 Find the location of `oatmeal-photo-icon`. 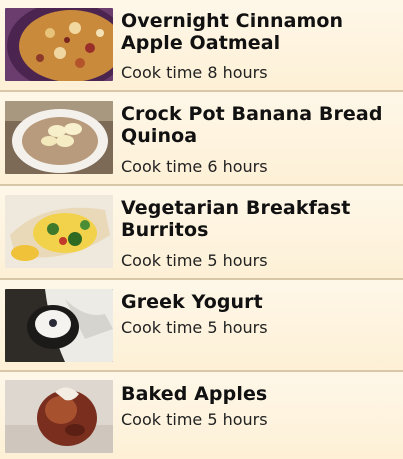

oatmeal-photo-icon is located at coordinates (59, 44).